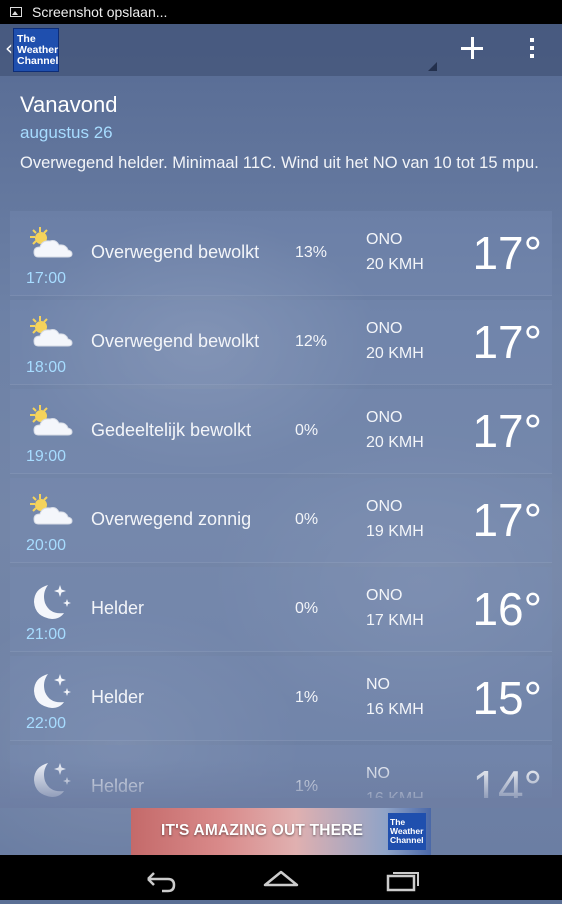 This screenshot has height=904, width=562. I want to click on page-title: Vanavond, so click(69, 104).